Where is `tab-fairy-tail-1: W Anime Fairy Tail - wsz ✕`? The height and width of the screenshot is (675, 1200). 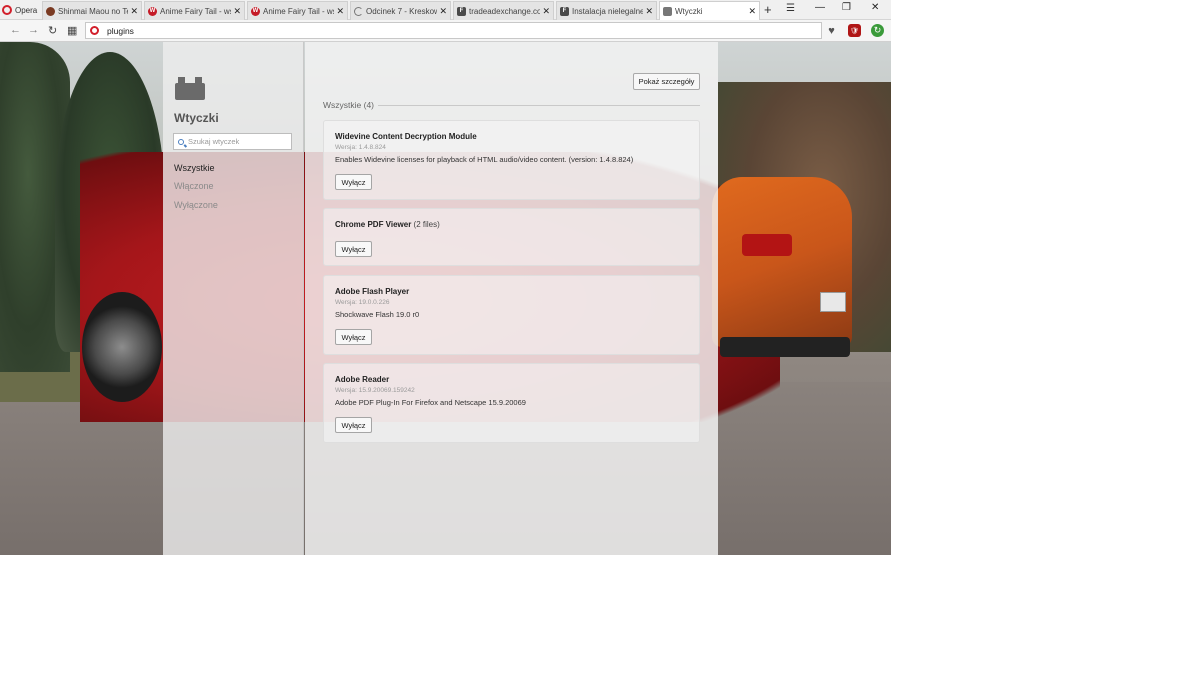
tab-fairy-tail-1: W Anime Fairy Tail - wsz ✕ is located at coordinates (194, 10).